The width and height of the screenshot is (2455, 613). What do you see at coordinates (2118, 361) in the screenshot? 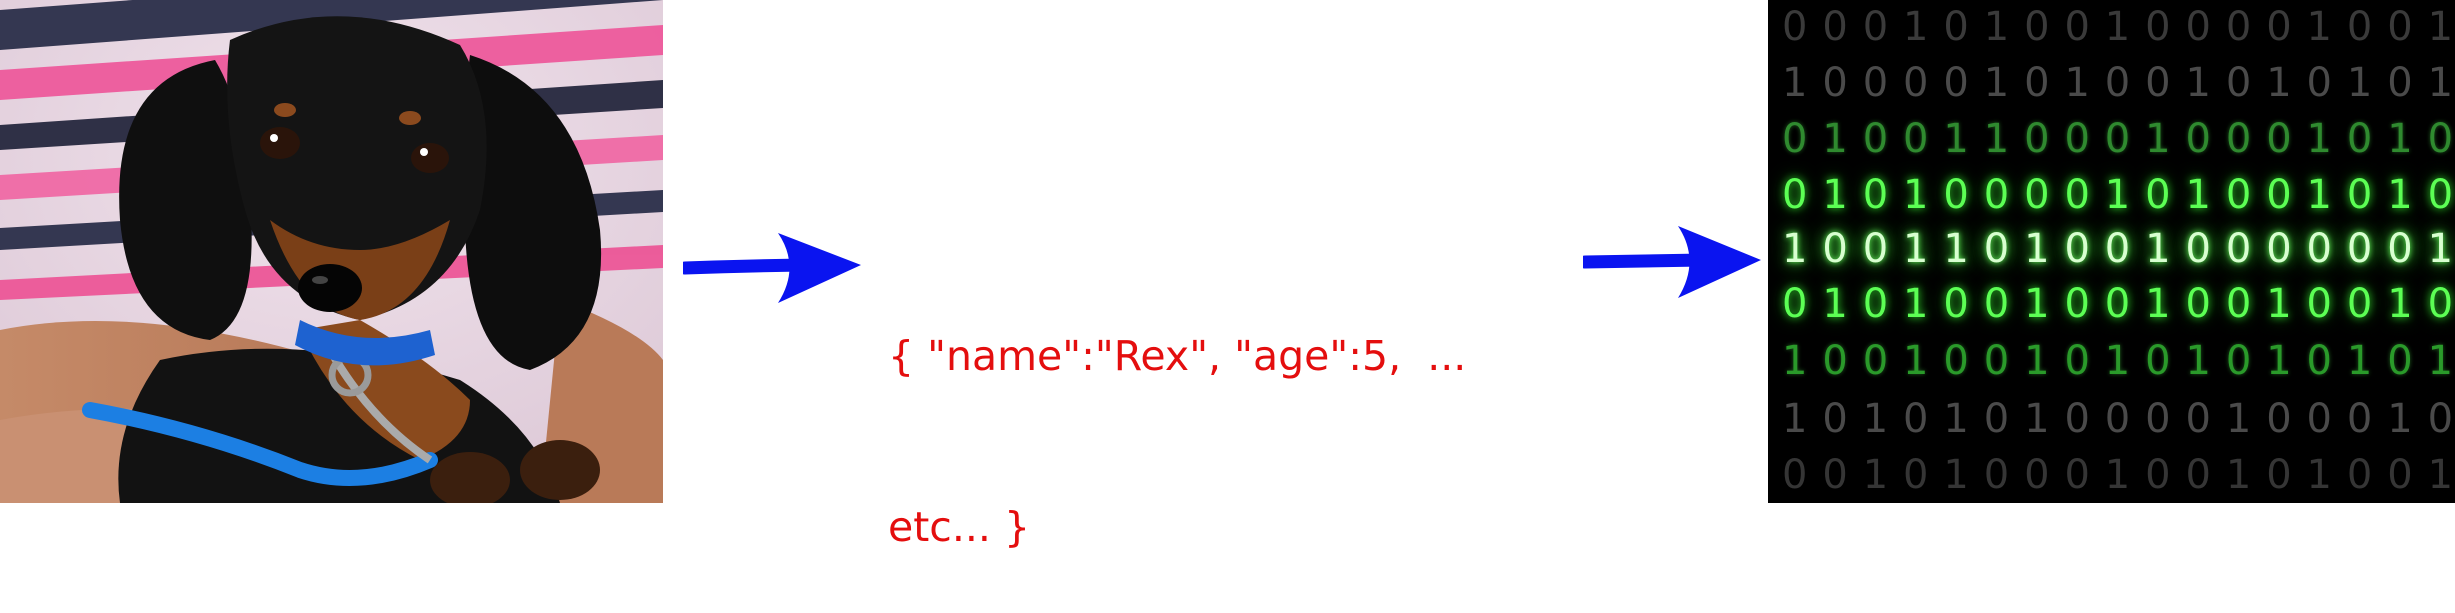
I see `binary-row: 1001001010101010110` at bounding box center [2118, 361].